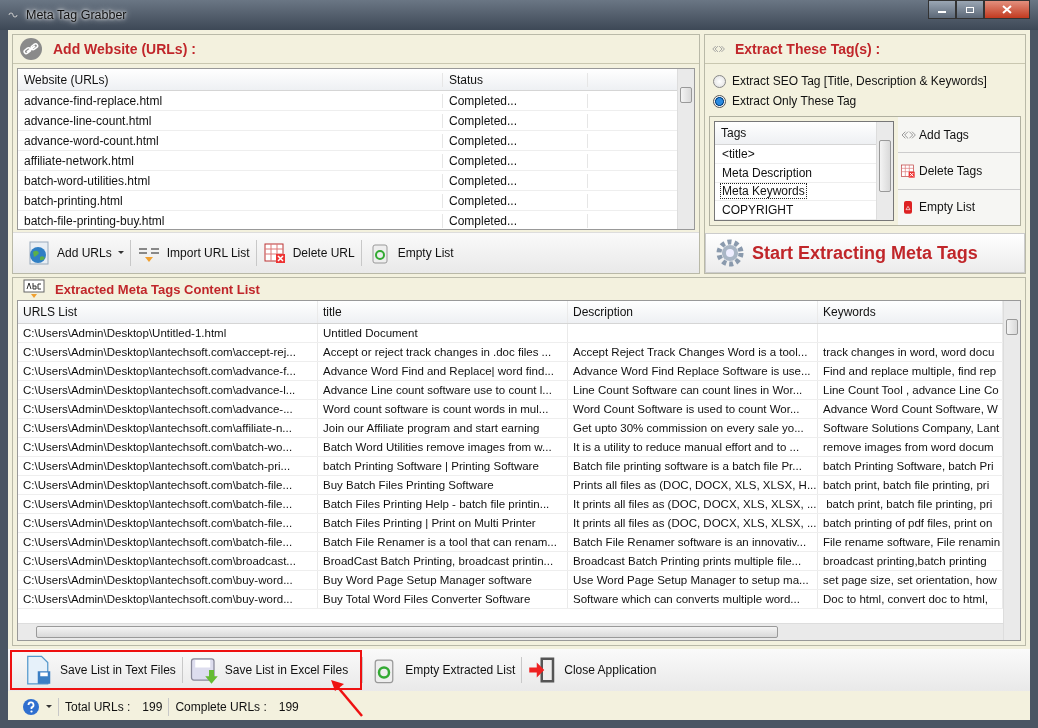  I want to click on table-cell: set page size, set orientation, how, so click(910, 580).